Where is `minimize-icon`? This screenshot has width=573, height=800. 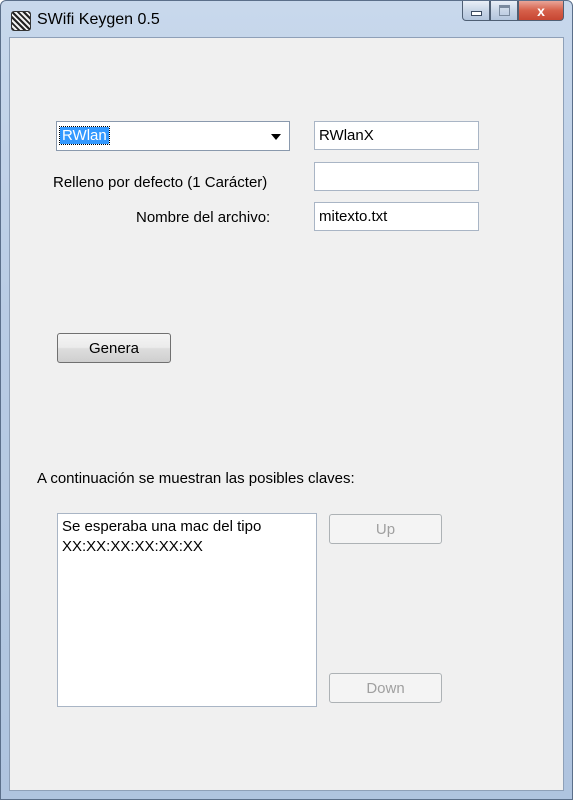 minimize-icon is located at coordinates (476, 13).